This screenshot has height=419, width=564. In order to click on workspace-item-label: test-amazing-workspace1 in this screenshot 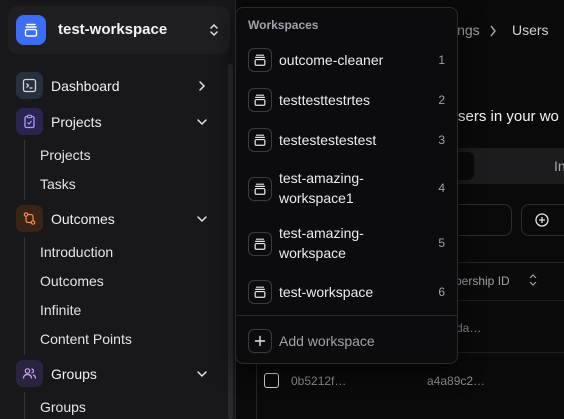, I will do `click(321, 188)`.